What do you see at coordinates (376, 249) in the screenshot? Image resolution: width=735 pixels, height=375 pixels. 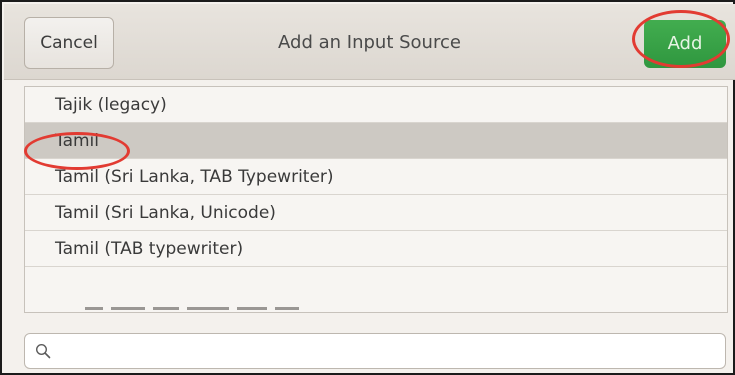 I see `list-item: Tamil (TAB typewriter)` at bounding box center [376, 249].